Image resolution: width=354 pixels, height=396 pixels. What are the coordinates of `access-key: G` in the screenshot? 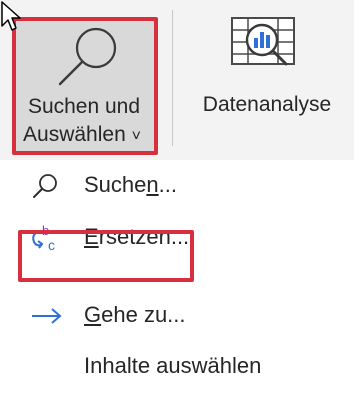 It's located at (93, 314).